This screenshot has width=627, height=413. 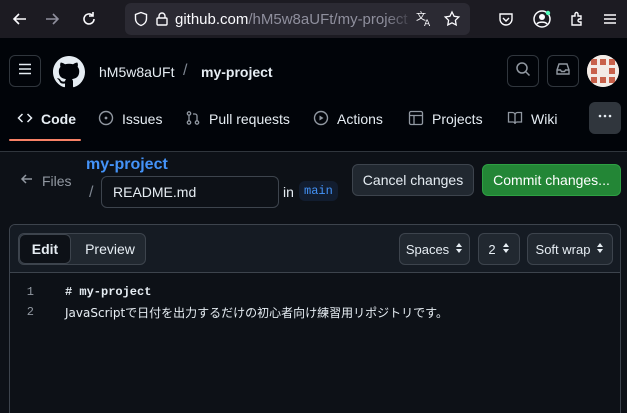 What do you see at coordinates (20, 19) in the screenshot?
I see `back-arrow-icon` at bounding box center [20, 19].